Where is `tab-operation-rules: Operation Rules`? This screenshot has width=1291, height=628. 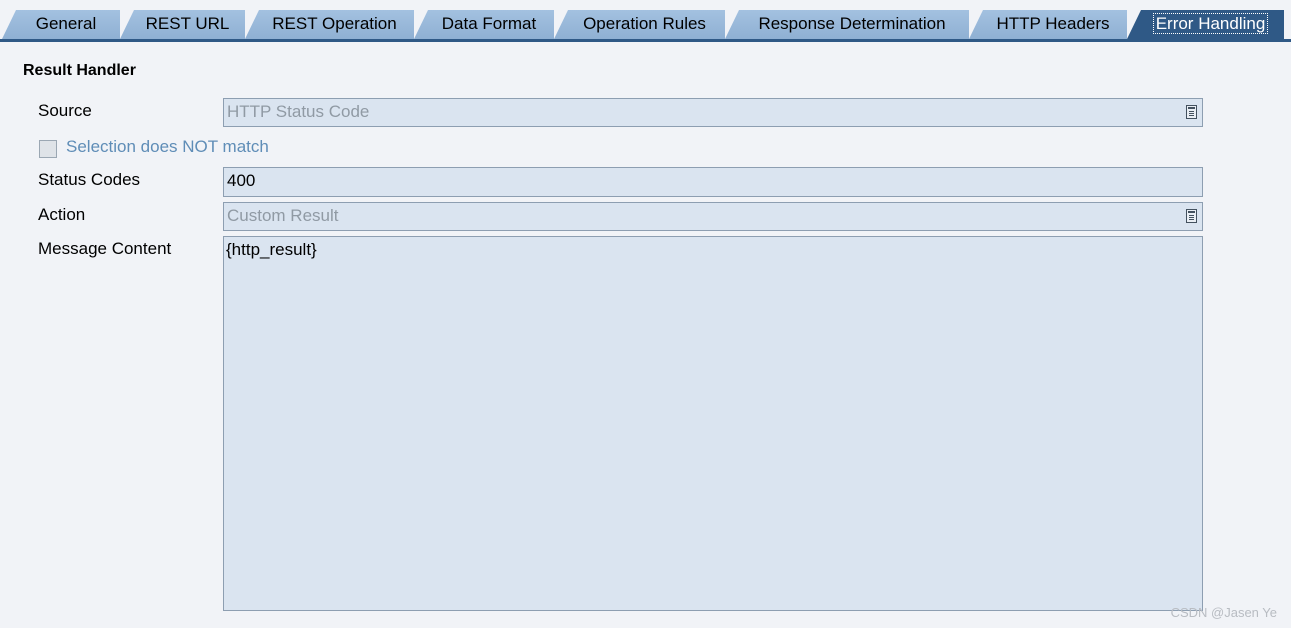
tab-operation-rules: Operation Rules is located at coordinates (639, 24).